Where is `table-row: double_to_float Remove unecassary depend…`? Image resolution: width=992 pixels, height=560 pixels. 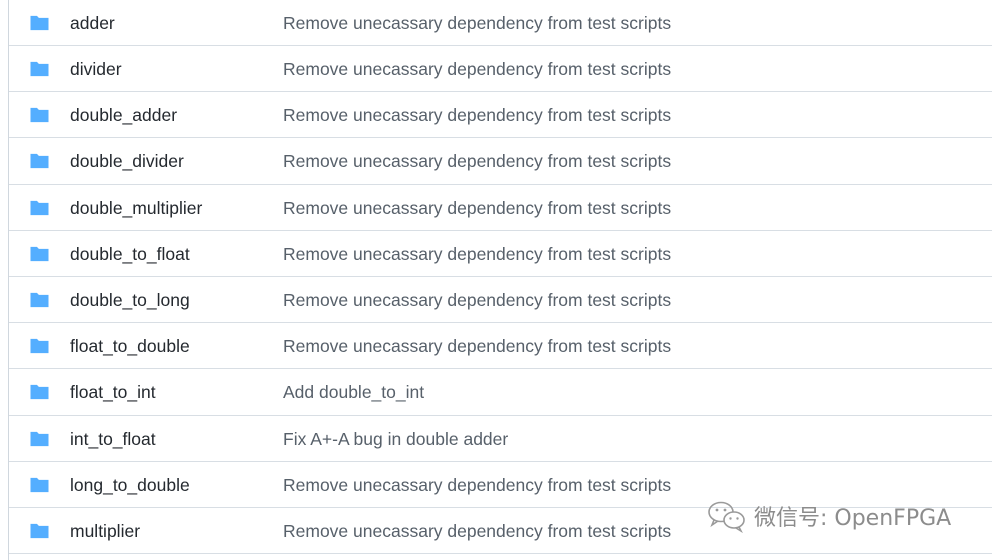 table-row: double_to_float Remove unecassary depend… is located at coordinates (500, 254).